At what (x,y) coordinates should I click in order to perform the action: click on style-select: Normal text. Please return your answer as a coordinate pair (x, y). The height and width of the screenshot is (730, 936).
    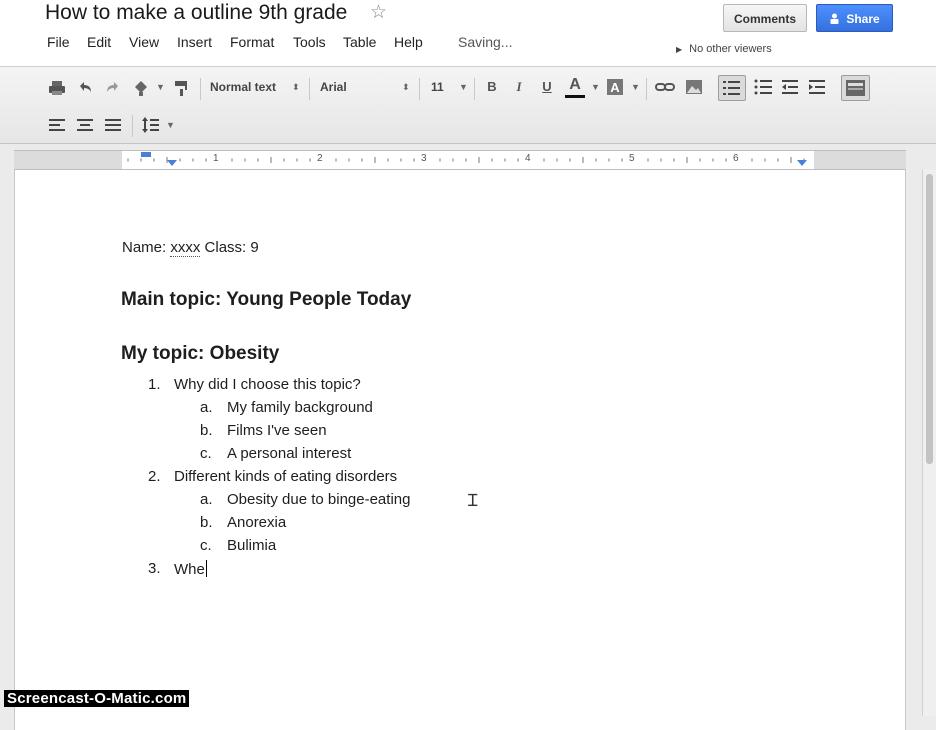
    Looking at the image, I should click on (243, 87).